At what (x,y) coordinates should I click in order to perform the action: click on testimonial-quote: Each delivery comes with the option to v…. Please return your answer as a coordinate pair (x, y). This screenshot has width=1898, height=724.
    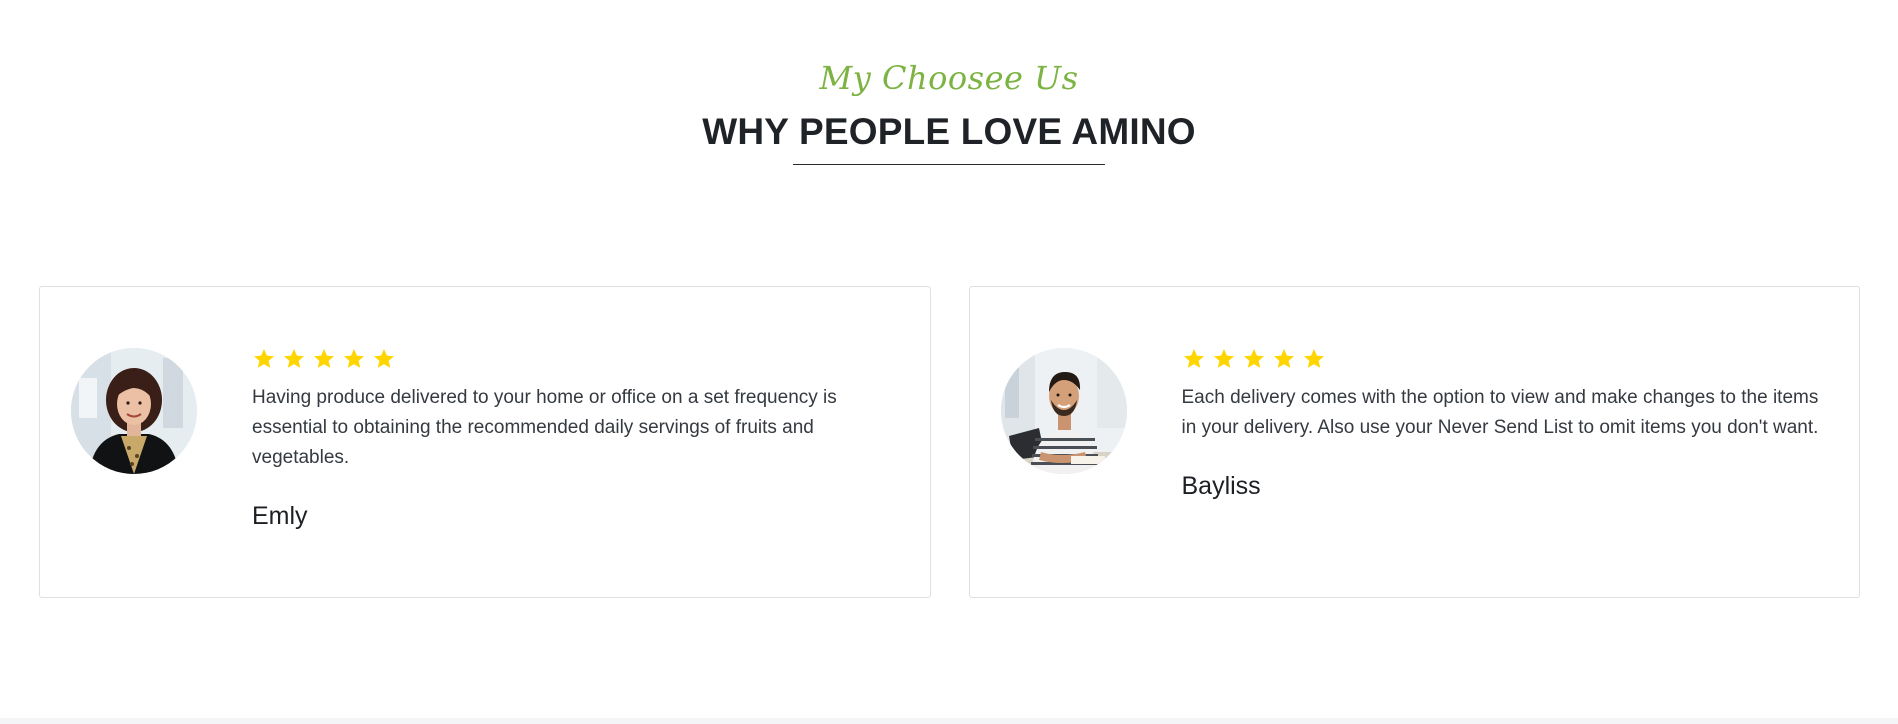
    Looking at the image, I should click on (1500, 412).